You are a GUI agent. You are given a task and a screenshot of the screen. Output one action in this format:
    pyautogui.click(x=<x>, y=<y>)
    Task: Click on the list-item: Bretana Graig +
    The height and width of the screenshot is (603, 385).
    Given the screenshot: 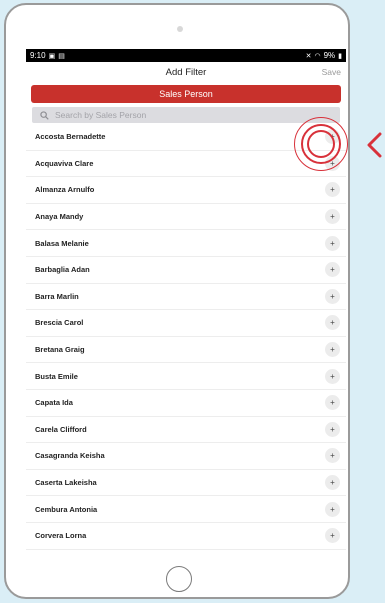 What is the action you would take?
    pyautogui.click(x=186, y=350)
    